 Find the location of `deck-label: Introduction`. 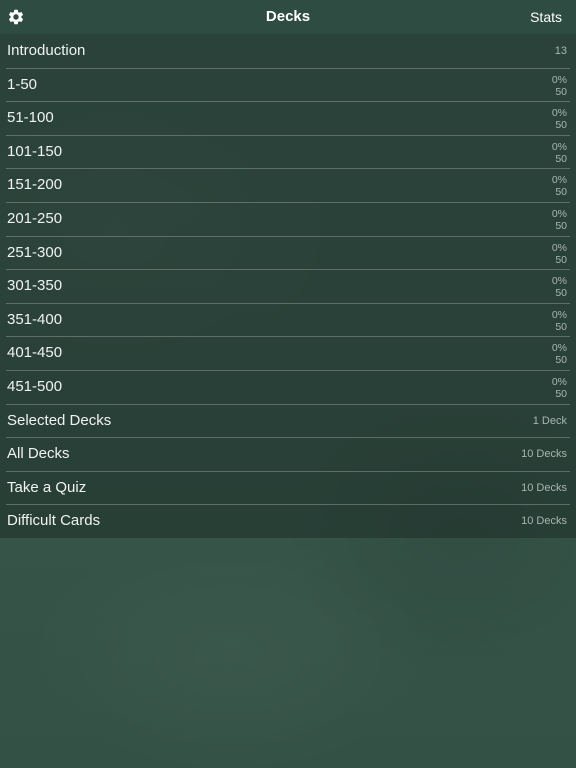

deck-label: Introduction is located at coordinates (46, 50).